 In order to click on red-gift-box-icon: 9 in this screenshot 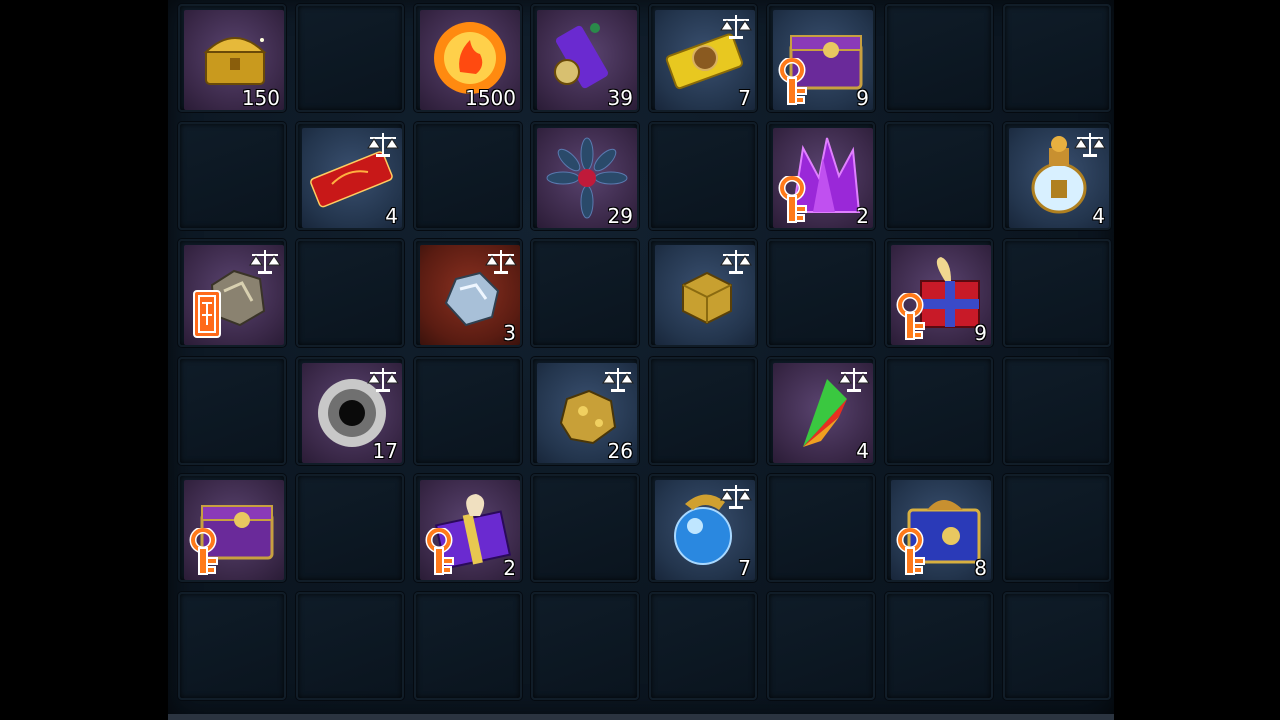, I will do `click(941, 295)`.